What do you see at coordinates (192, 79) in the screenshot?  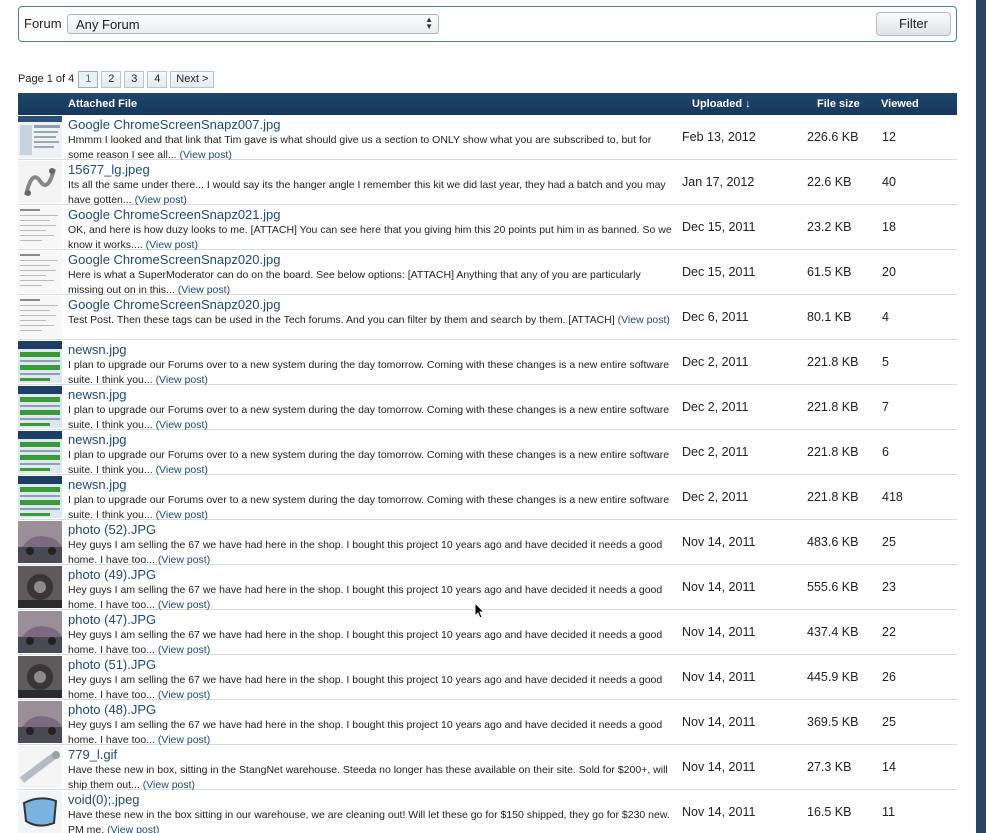 I see `next-page-button: Next >` at bounding box center [192, 79].